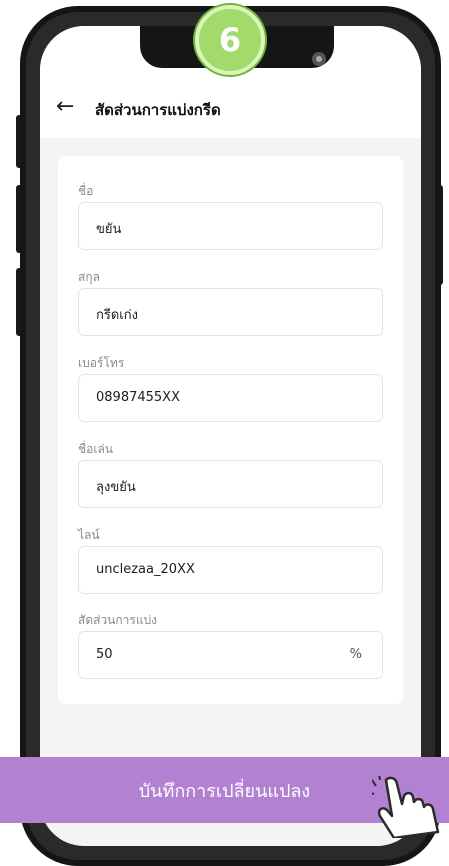 The width and height of the screenshot is (449, 866). What do you see at coordinates (96, 449) in the screenshot?
I see `nickname-label: ชื่อเล่น` at bounding box center [96, 449].